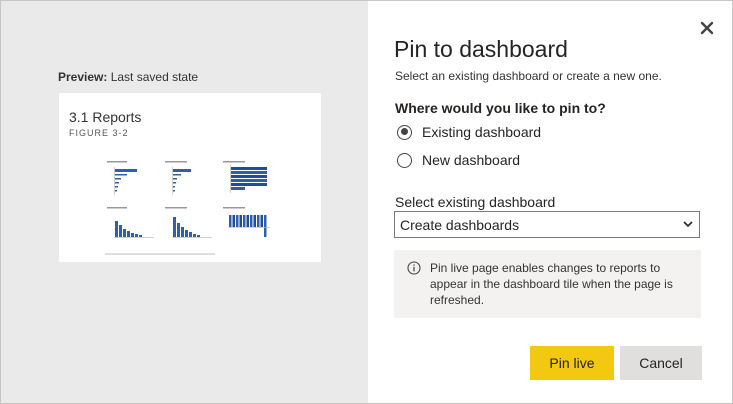 This screenshot has height=404, width=733. I want to click on dashboard-select: Create dashboards, so click(547, 224).